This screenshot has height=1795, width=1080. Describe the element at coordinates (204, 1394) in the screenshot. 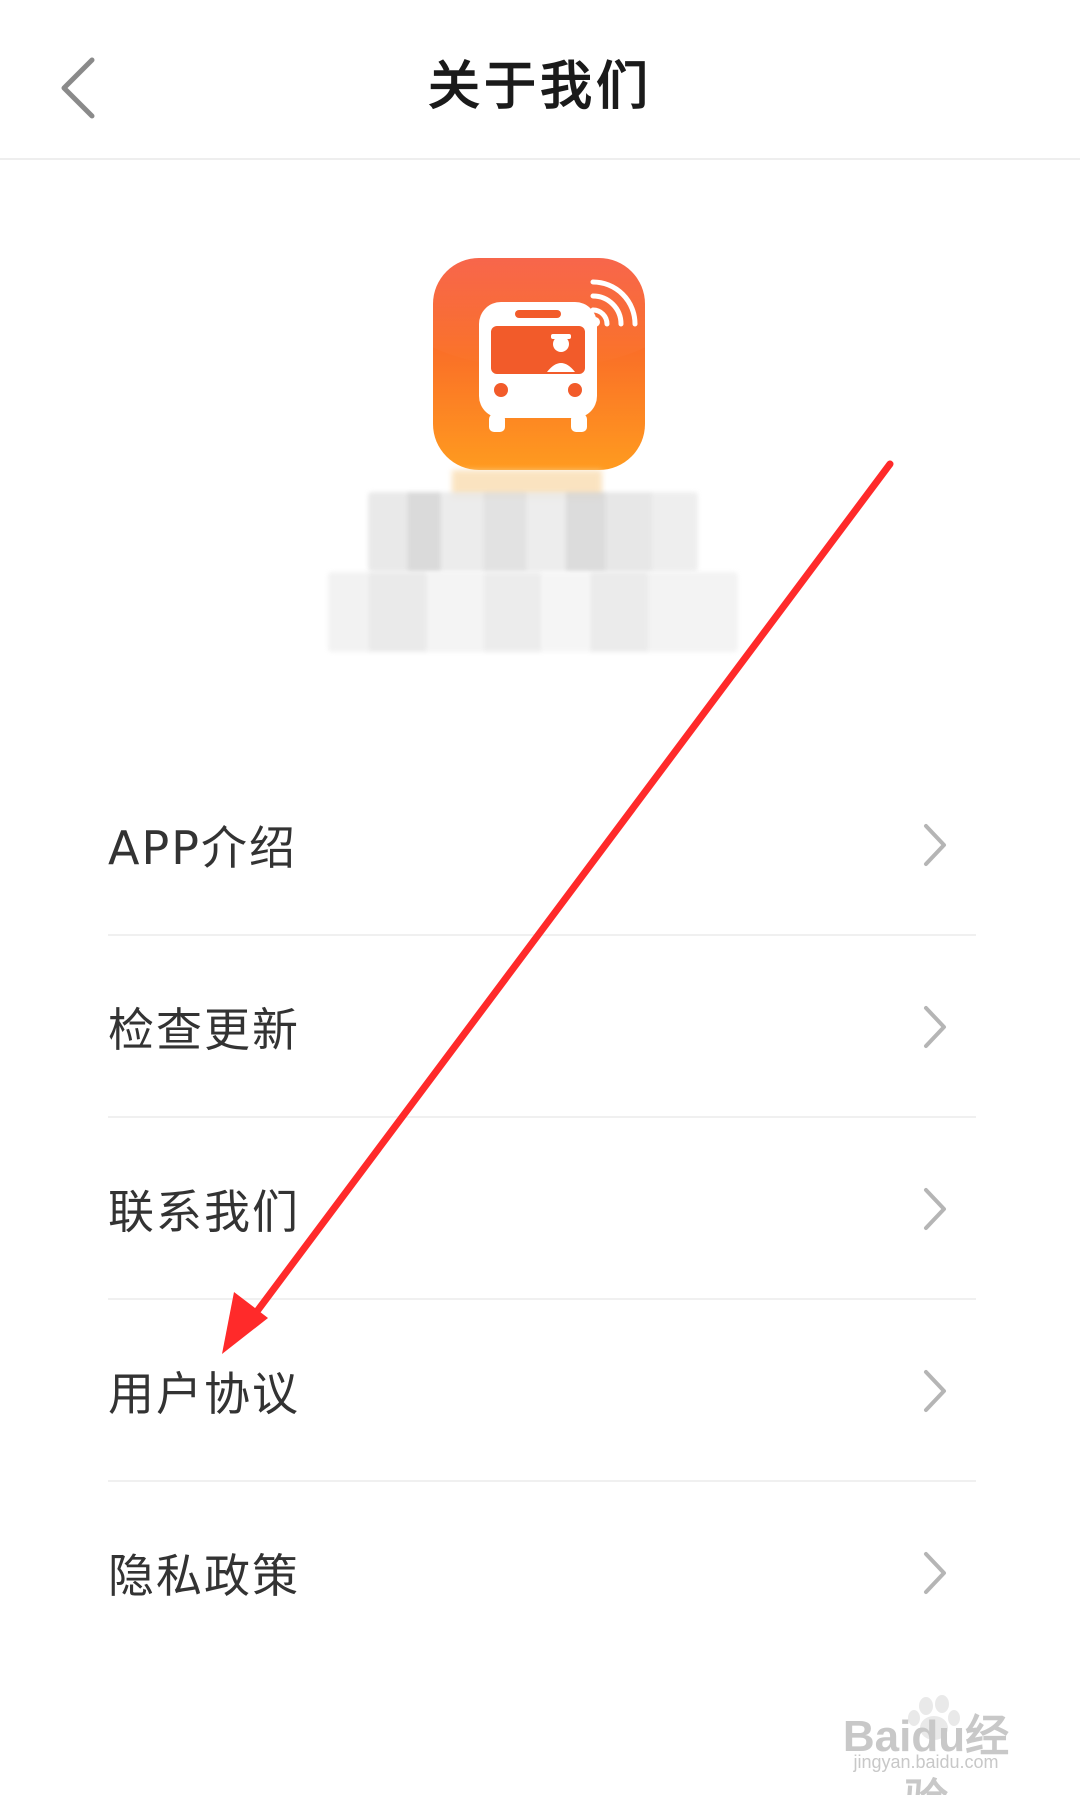

I see `menu-item-label: 用户协议` at that location.